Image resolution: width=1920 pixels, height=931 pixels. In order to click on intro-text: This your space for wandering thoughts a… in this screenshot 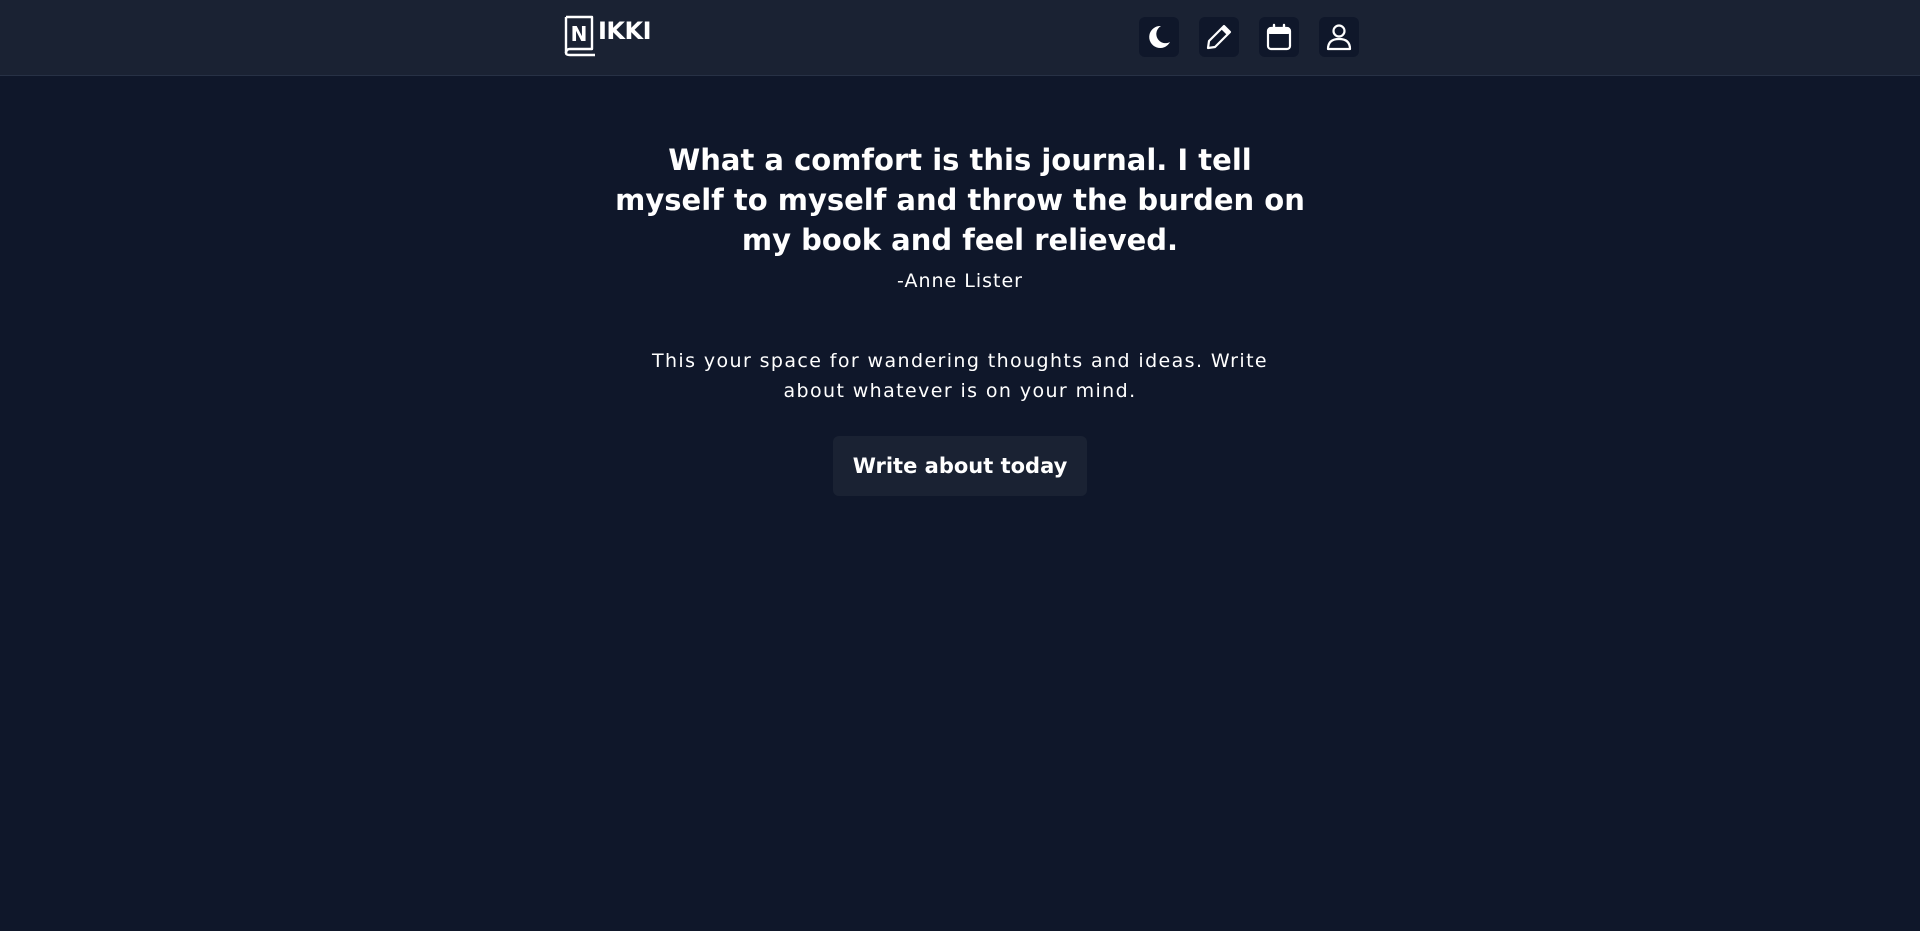, I will do `click(960, 376)`.